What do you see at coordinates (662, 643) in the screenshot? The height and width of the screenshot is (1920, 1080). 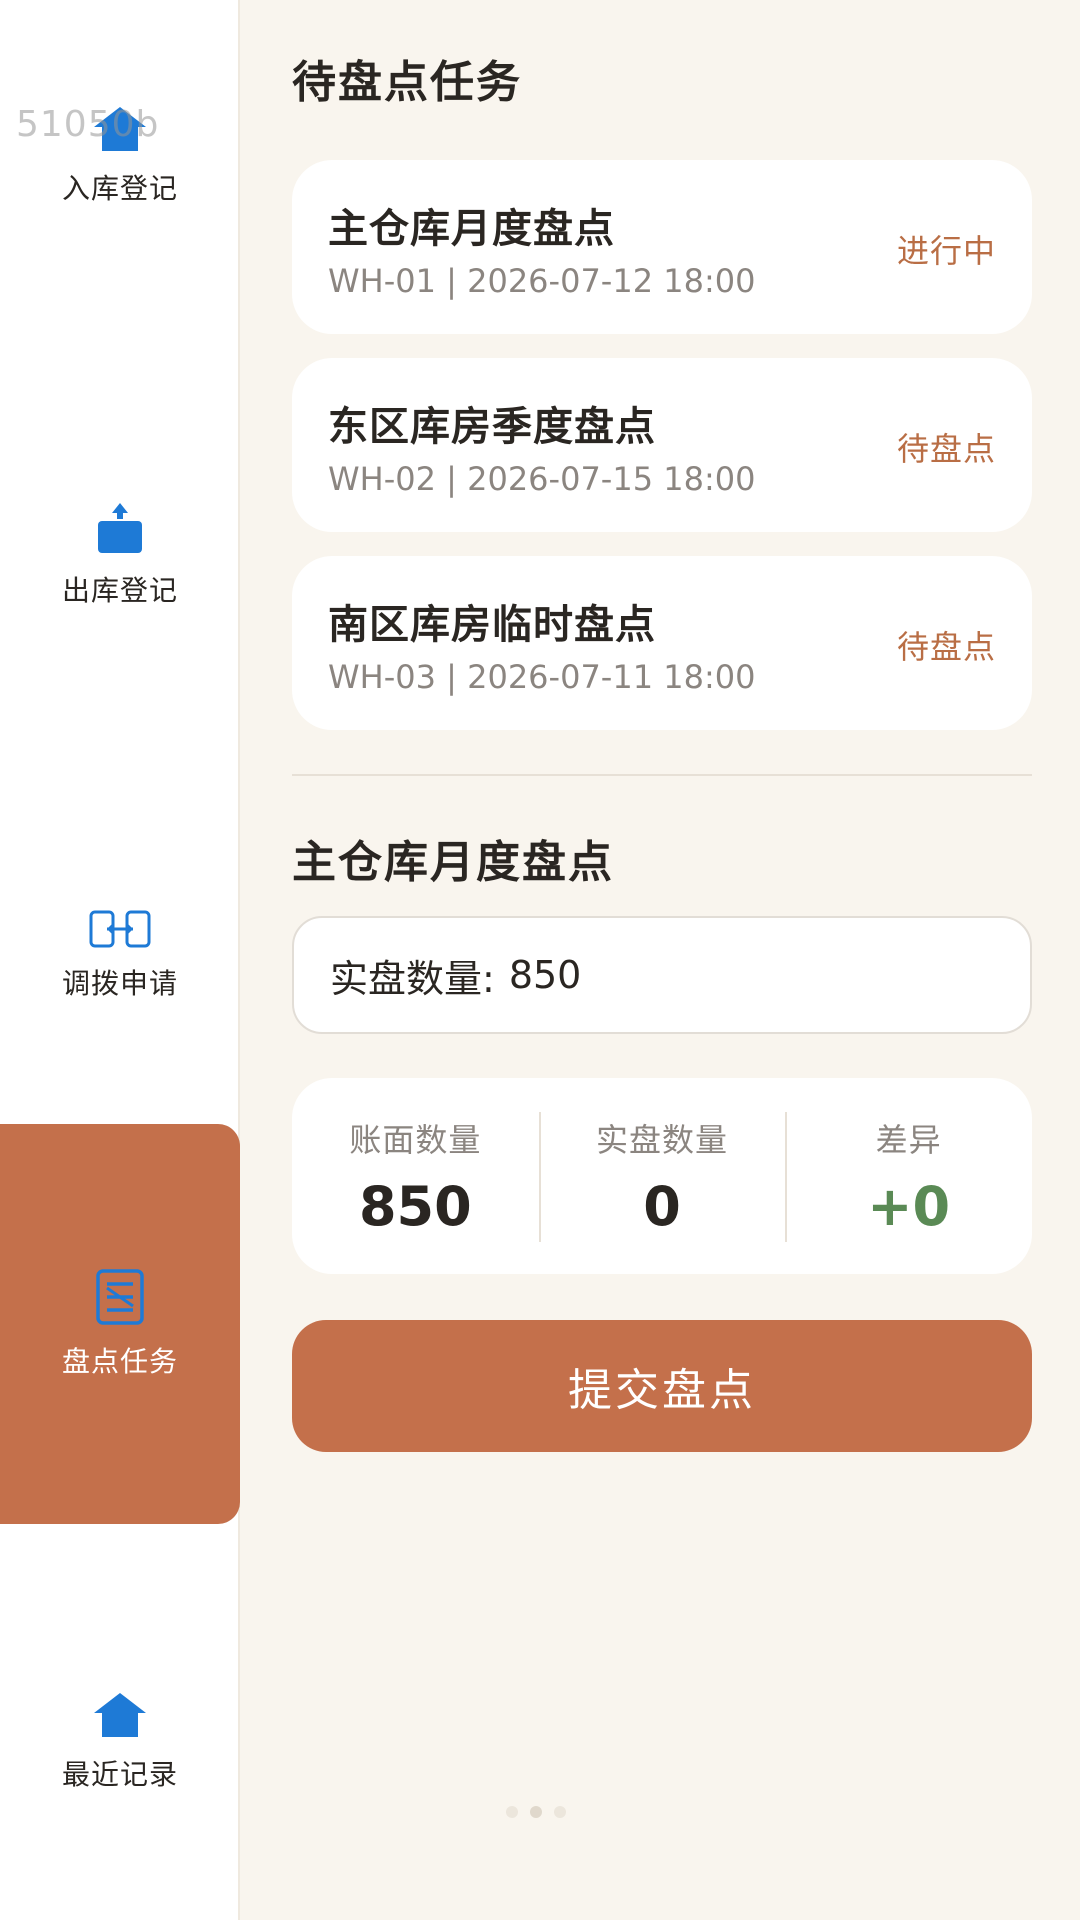 I see `task-card: 南区库房临时盘点 WH-03 | 2026-07-11 18:00 待盘点` at bounding box center [662, 643].